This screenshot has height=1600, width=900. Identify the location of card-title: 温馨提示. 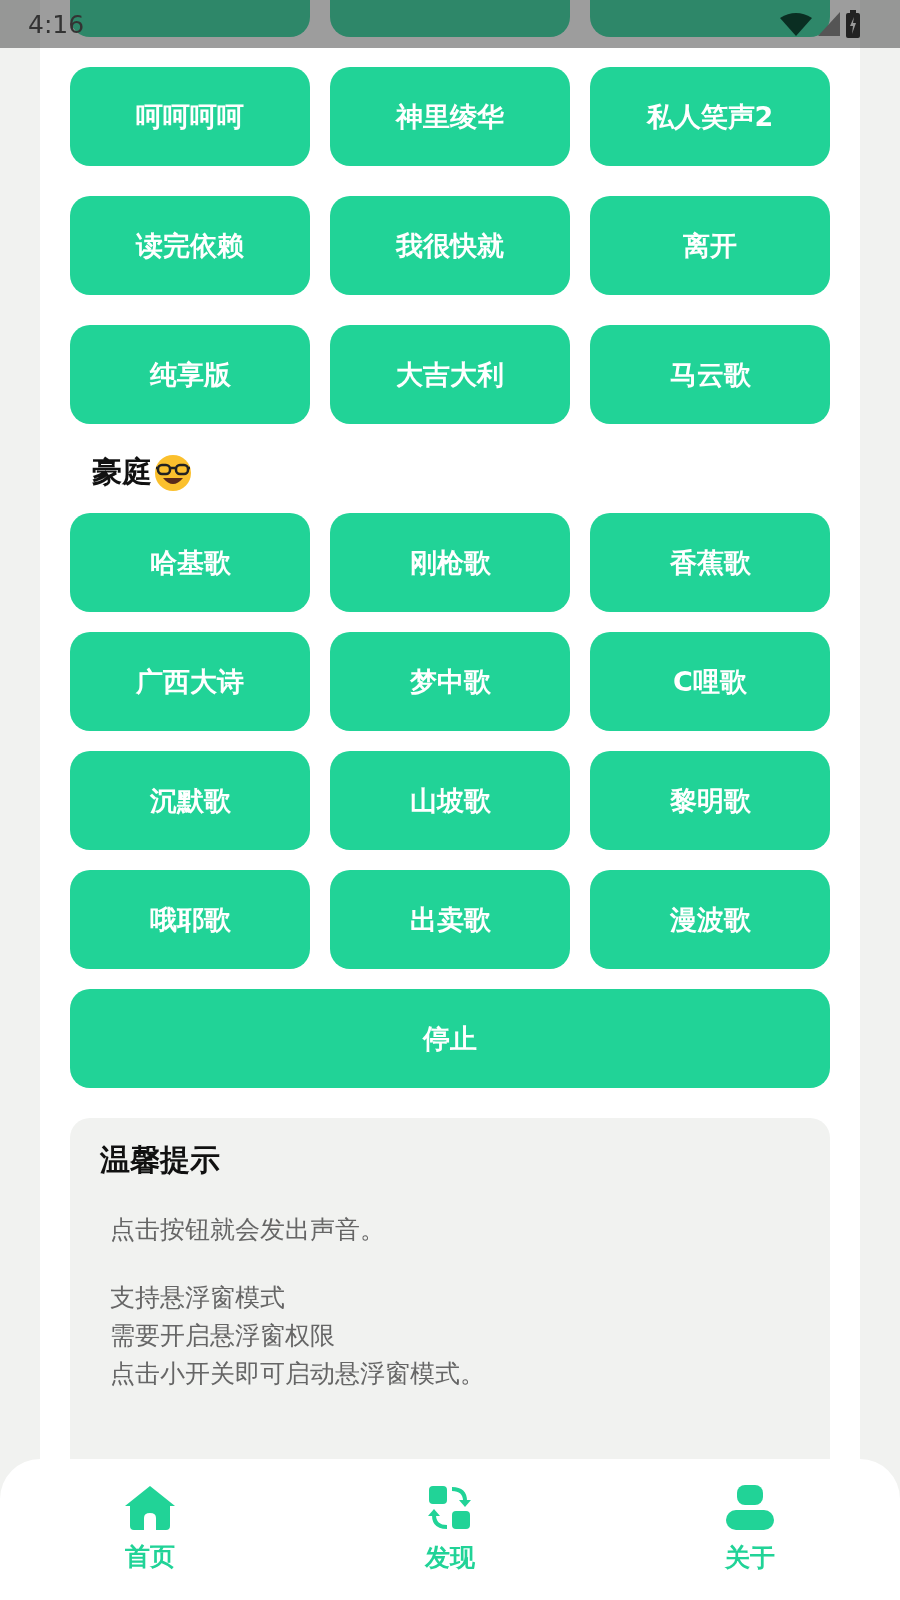
(160, 1160).